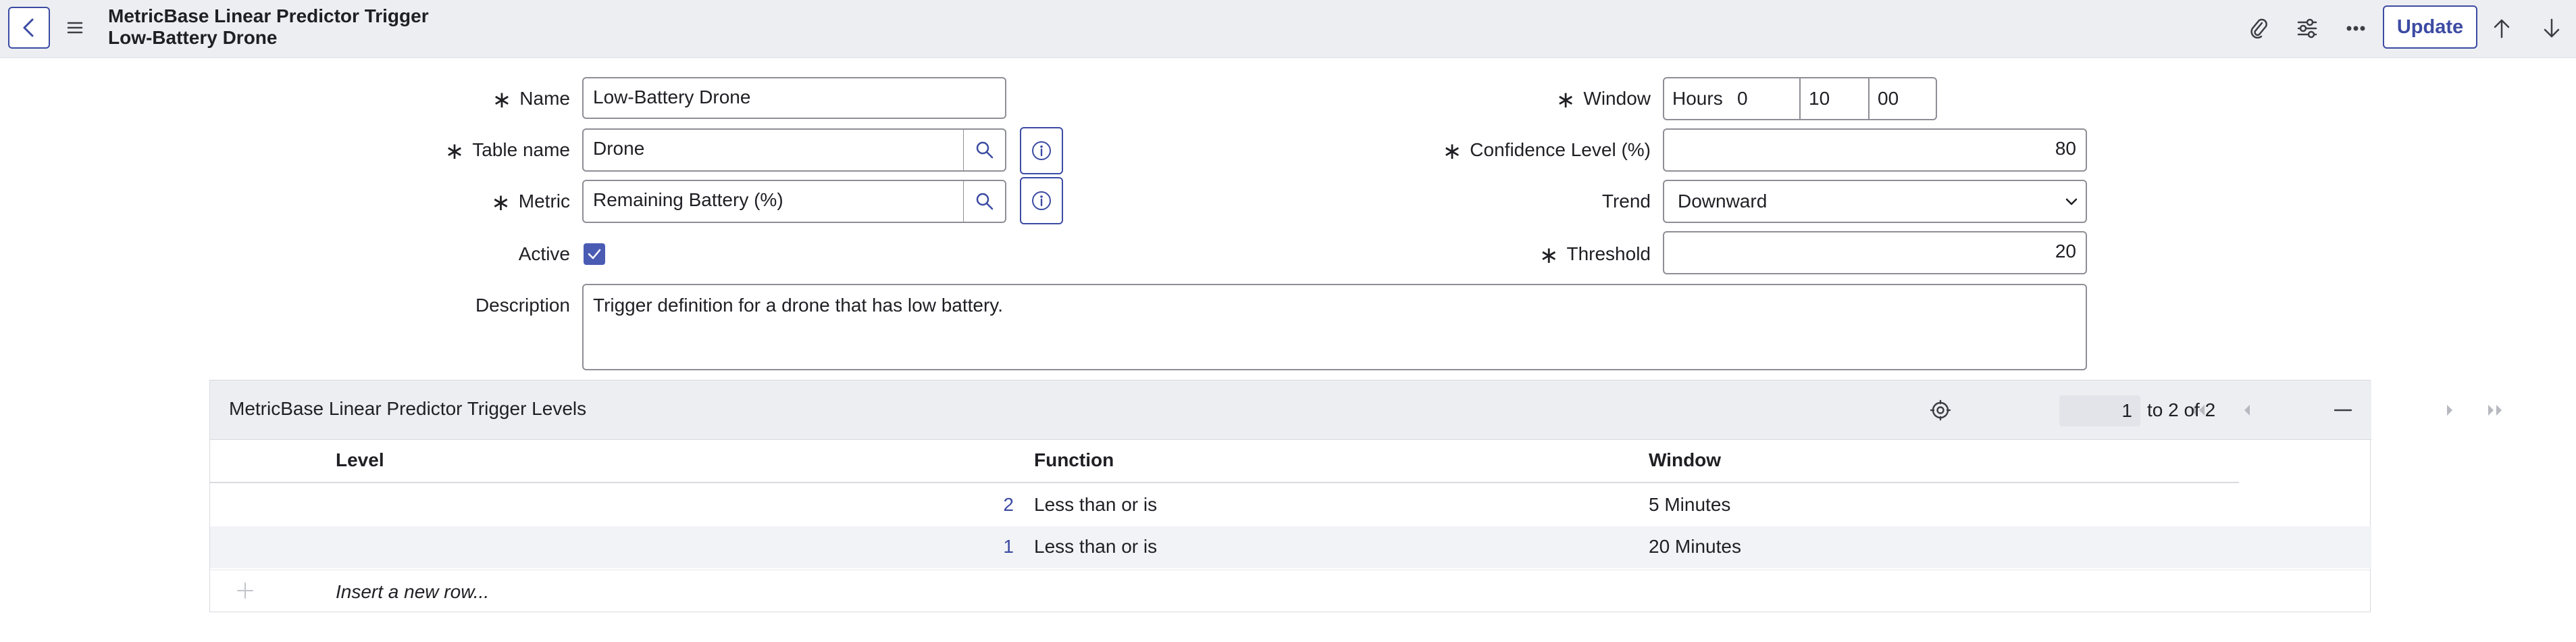 The width and height of the screenshot is (2576, 642). What do you see at coordinates (544, 253) in the screenshot?
I see `active-label: Active` at bounding box center [544, 253].